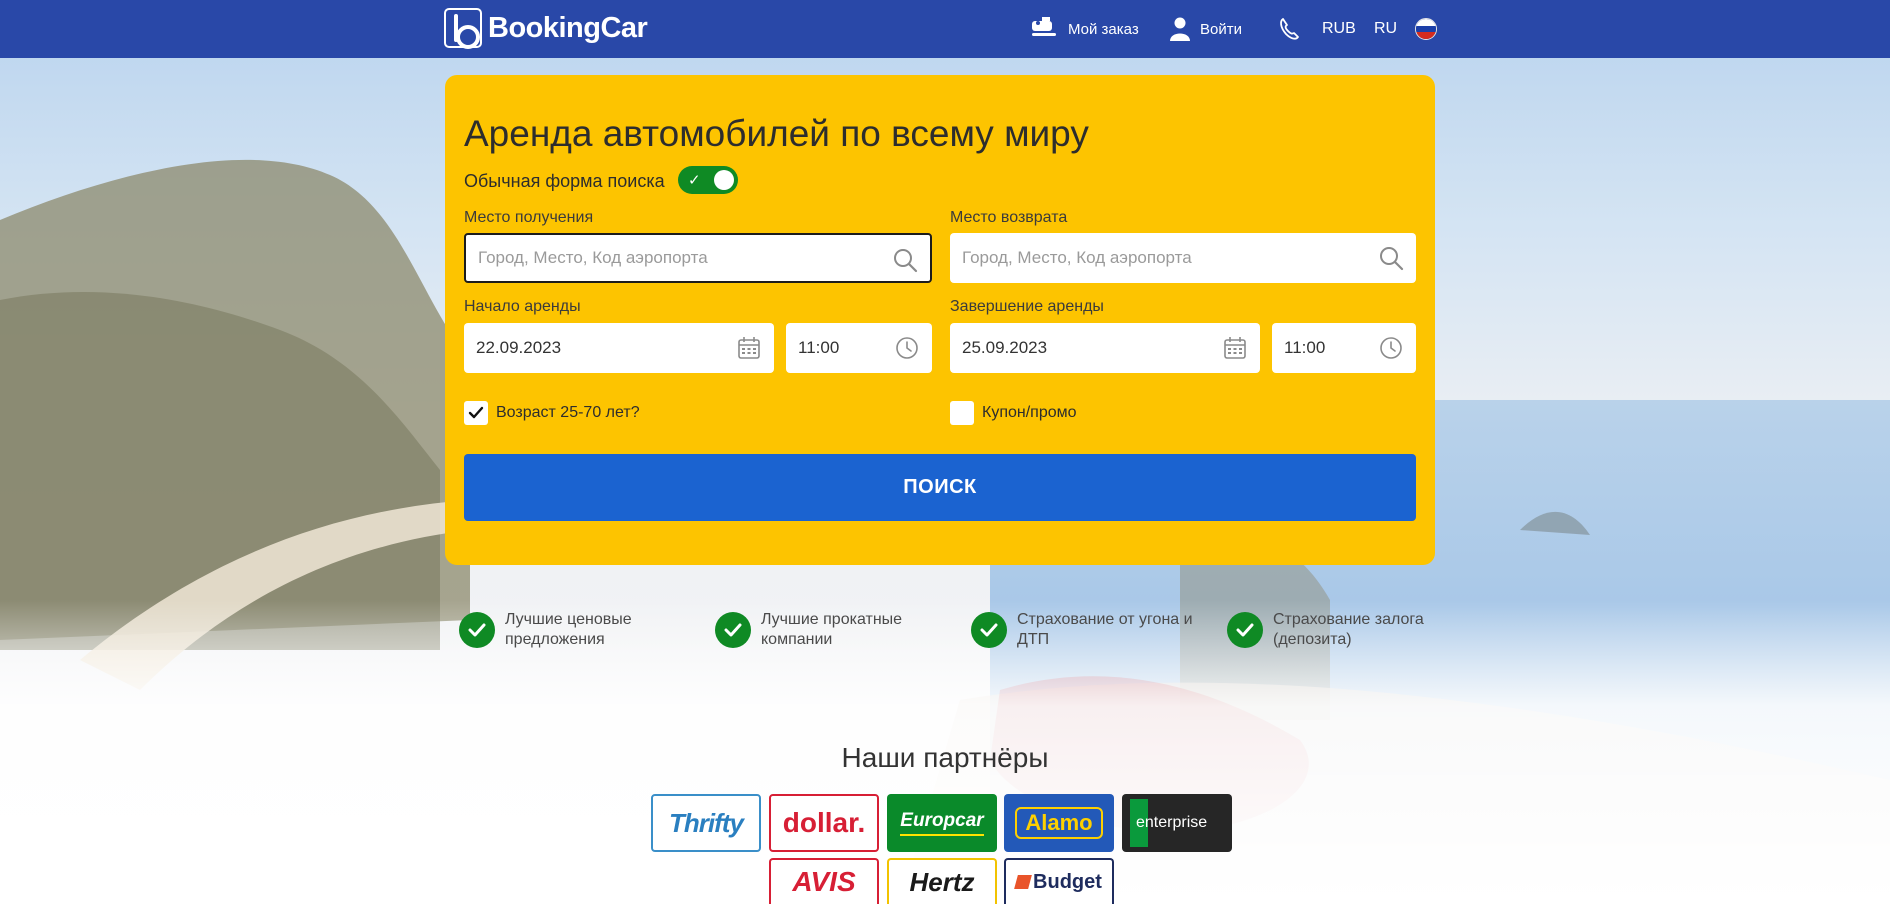  I want to click on page-title: Аренда автомобилей по всему миру, so click(776, 133).